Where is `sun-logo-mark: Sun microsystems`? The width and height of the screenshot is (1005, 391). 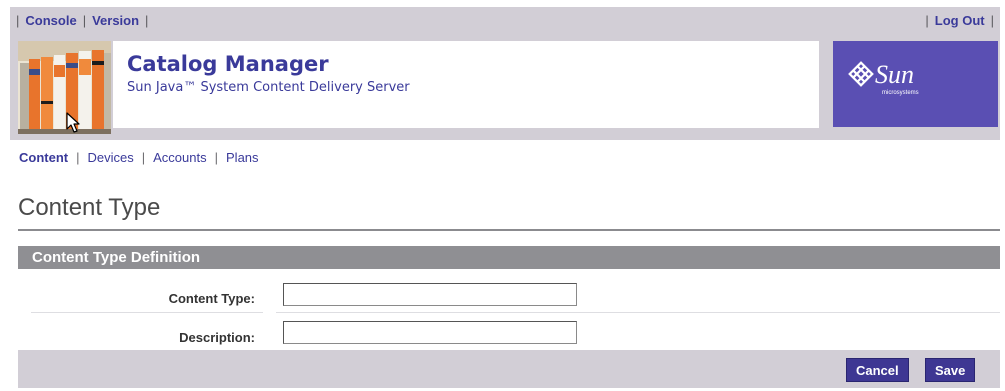
sun-logo-mark: Sun microsystems is located at coordinates (883, 78).